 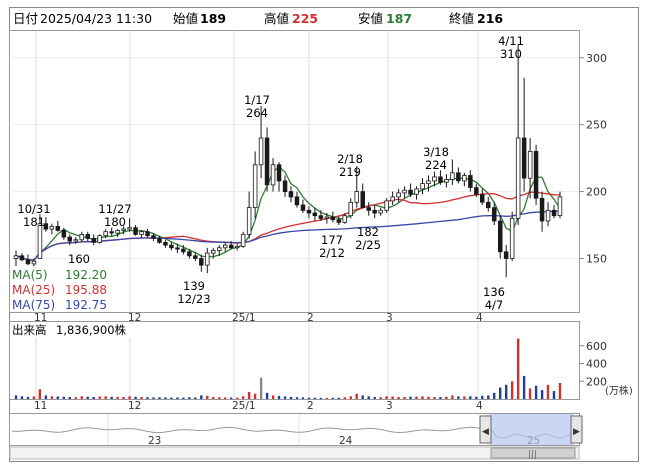 What do you see at coordinates (134, 406) in the screenshot?
I see `volume-x-tick-label: 12` at bounding box center [134, 406].